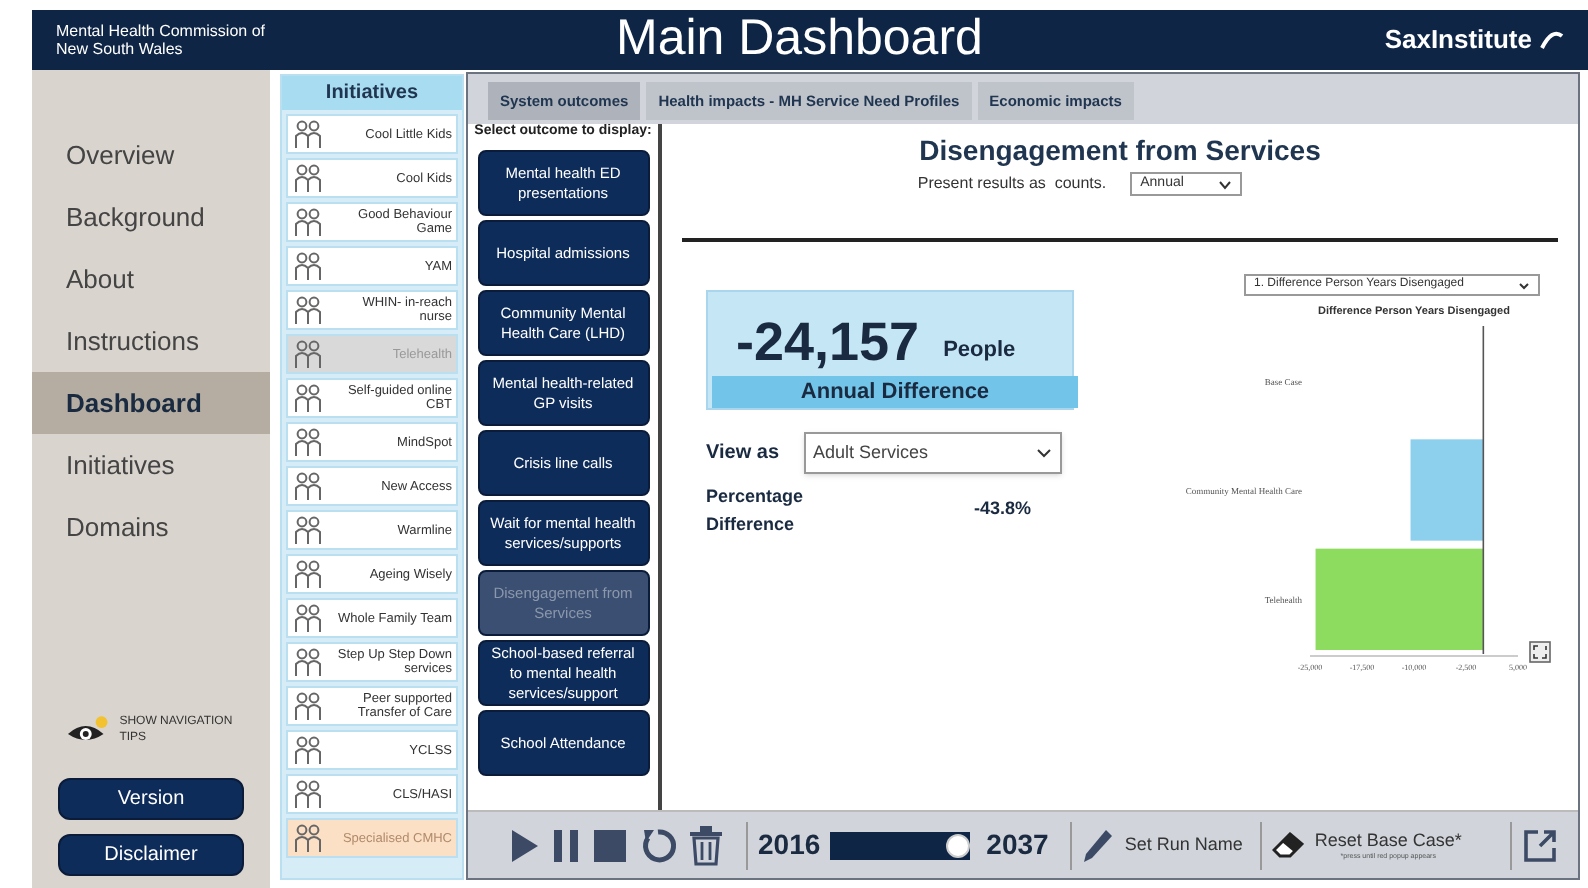 The image size is (1588, 888). I want to click on pencil-icon, so click(1098, 845).